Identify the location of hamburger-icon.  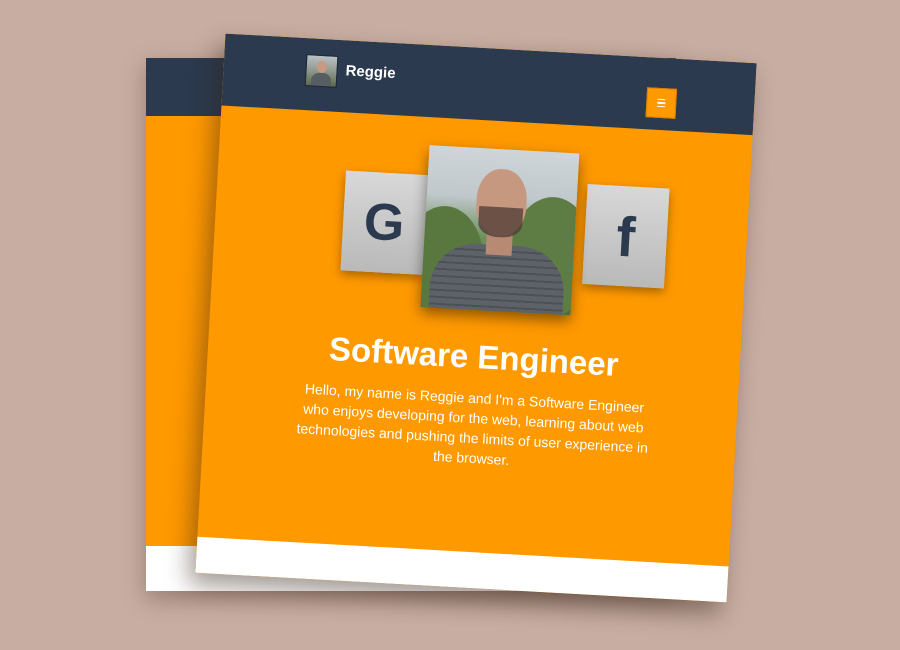
(661, 99).